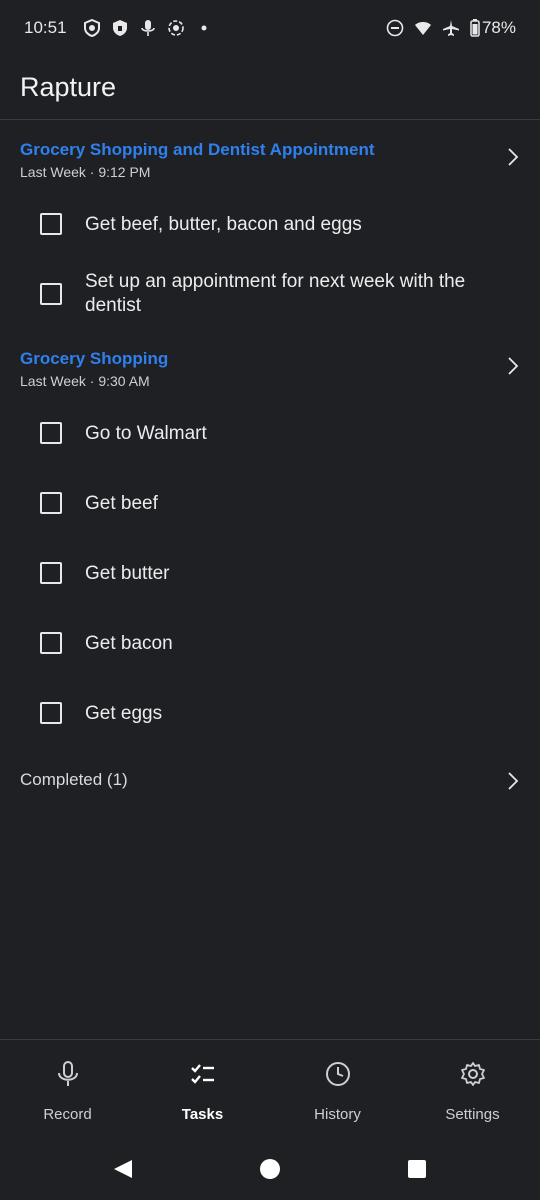 Image resolution: width=540 pixels, height=1200 pixels. What do you see at coordinates (121, 503) in the screenshot?
I see `task-label: Get beef` at bounding box center [121, 503].